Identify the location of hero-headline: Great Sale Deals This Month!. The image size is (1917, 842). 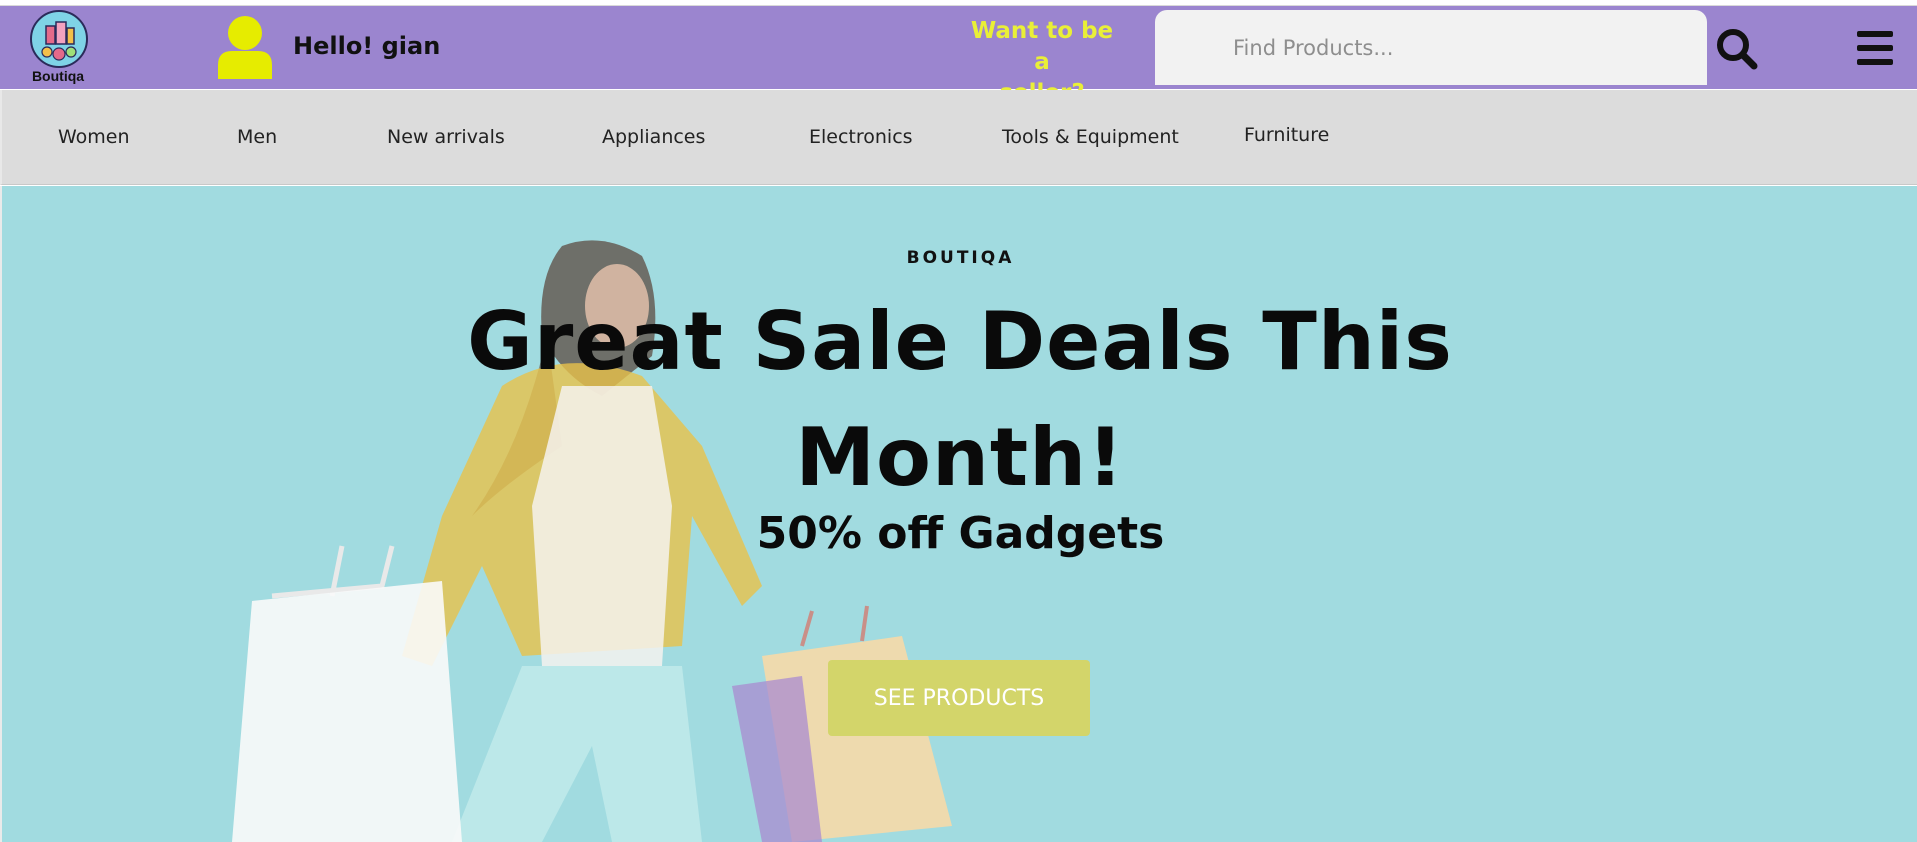
(960, 400).